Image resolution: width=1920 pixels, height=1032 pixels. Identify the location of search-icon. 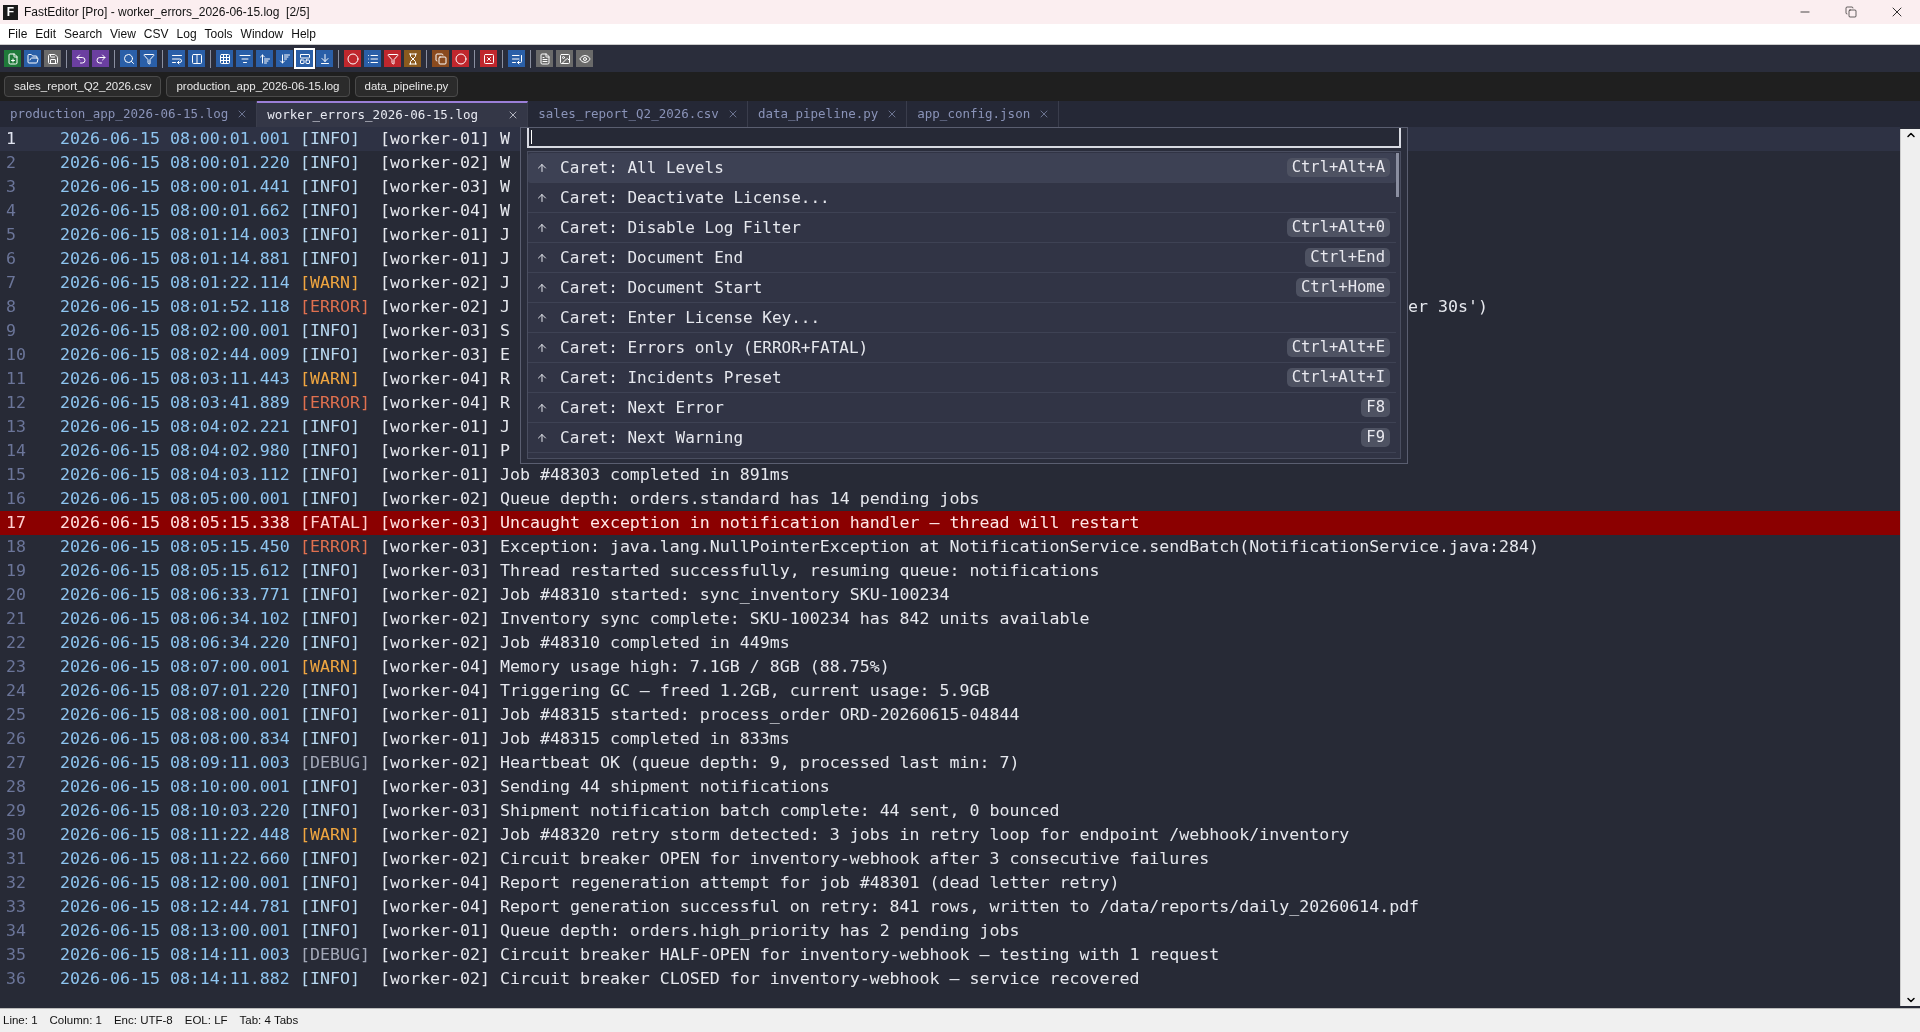
(128, 58).